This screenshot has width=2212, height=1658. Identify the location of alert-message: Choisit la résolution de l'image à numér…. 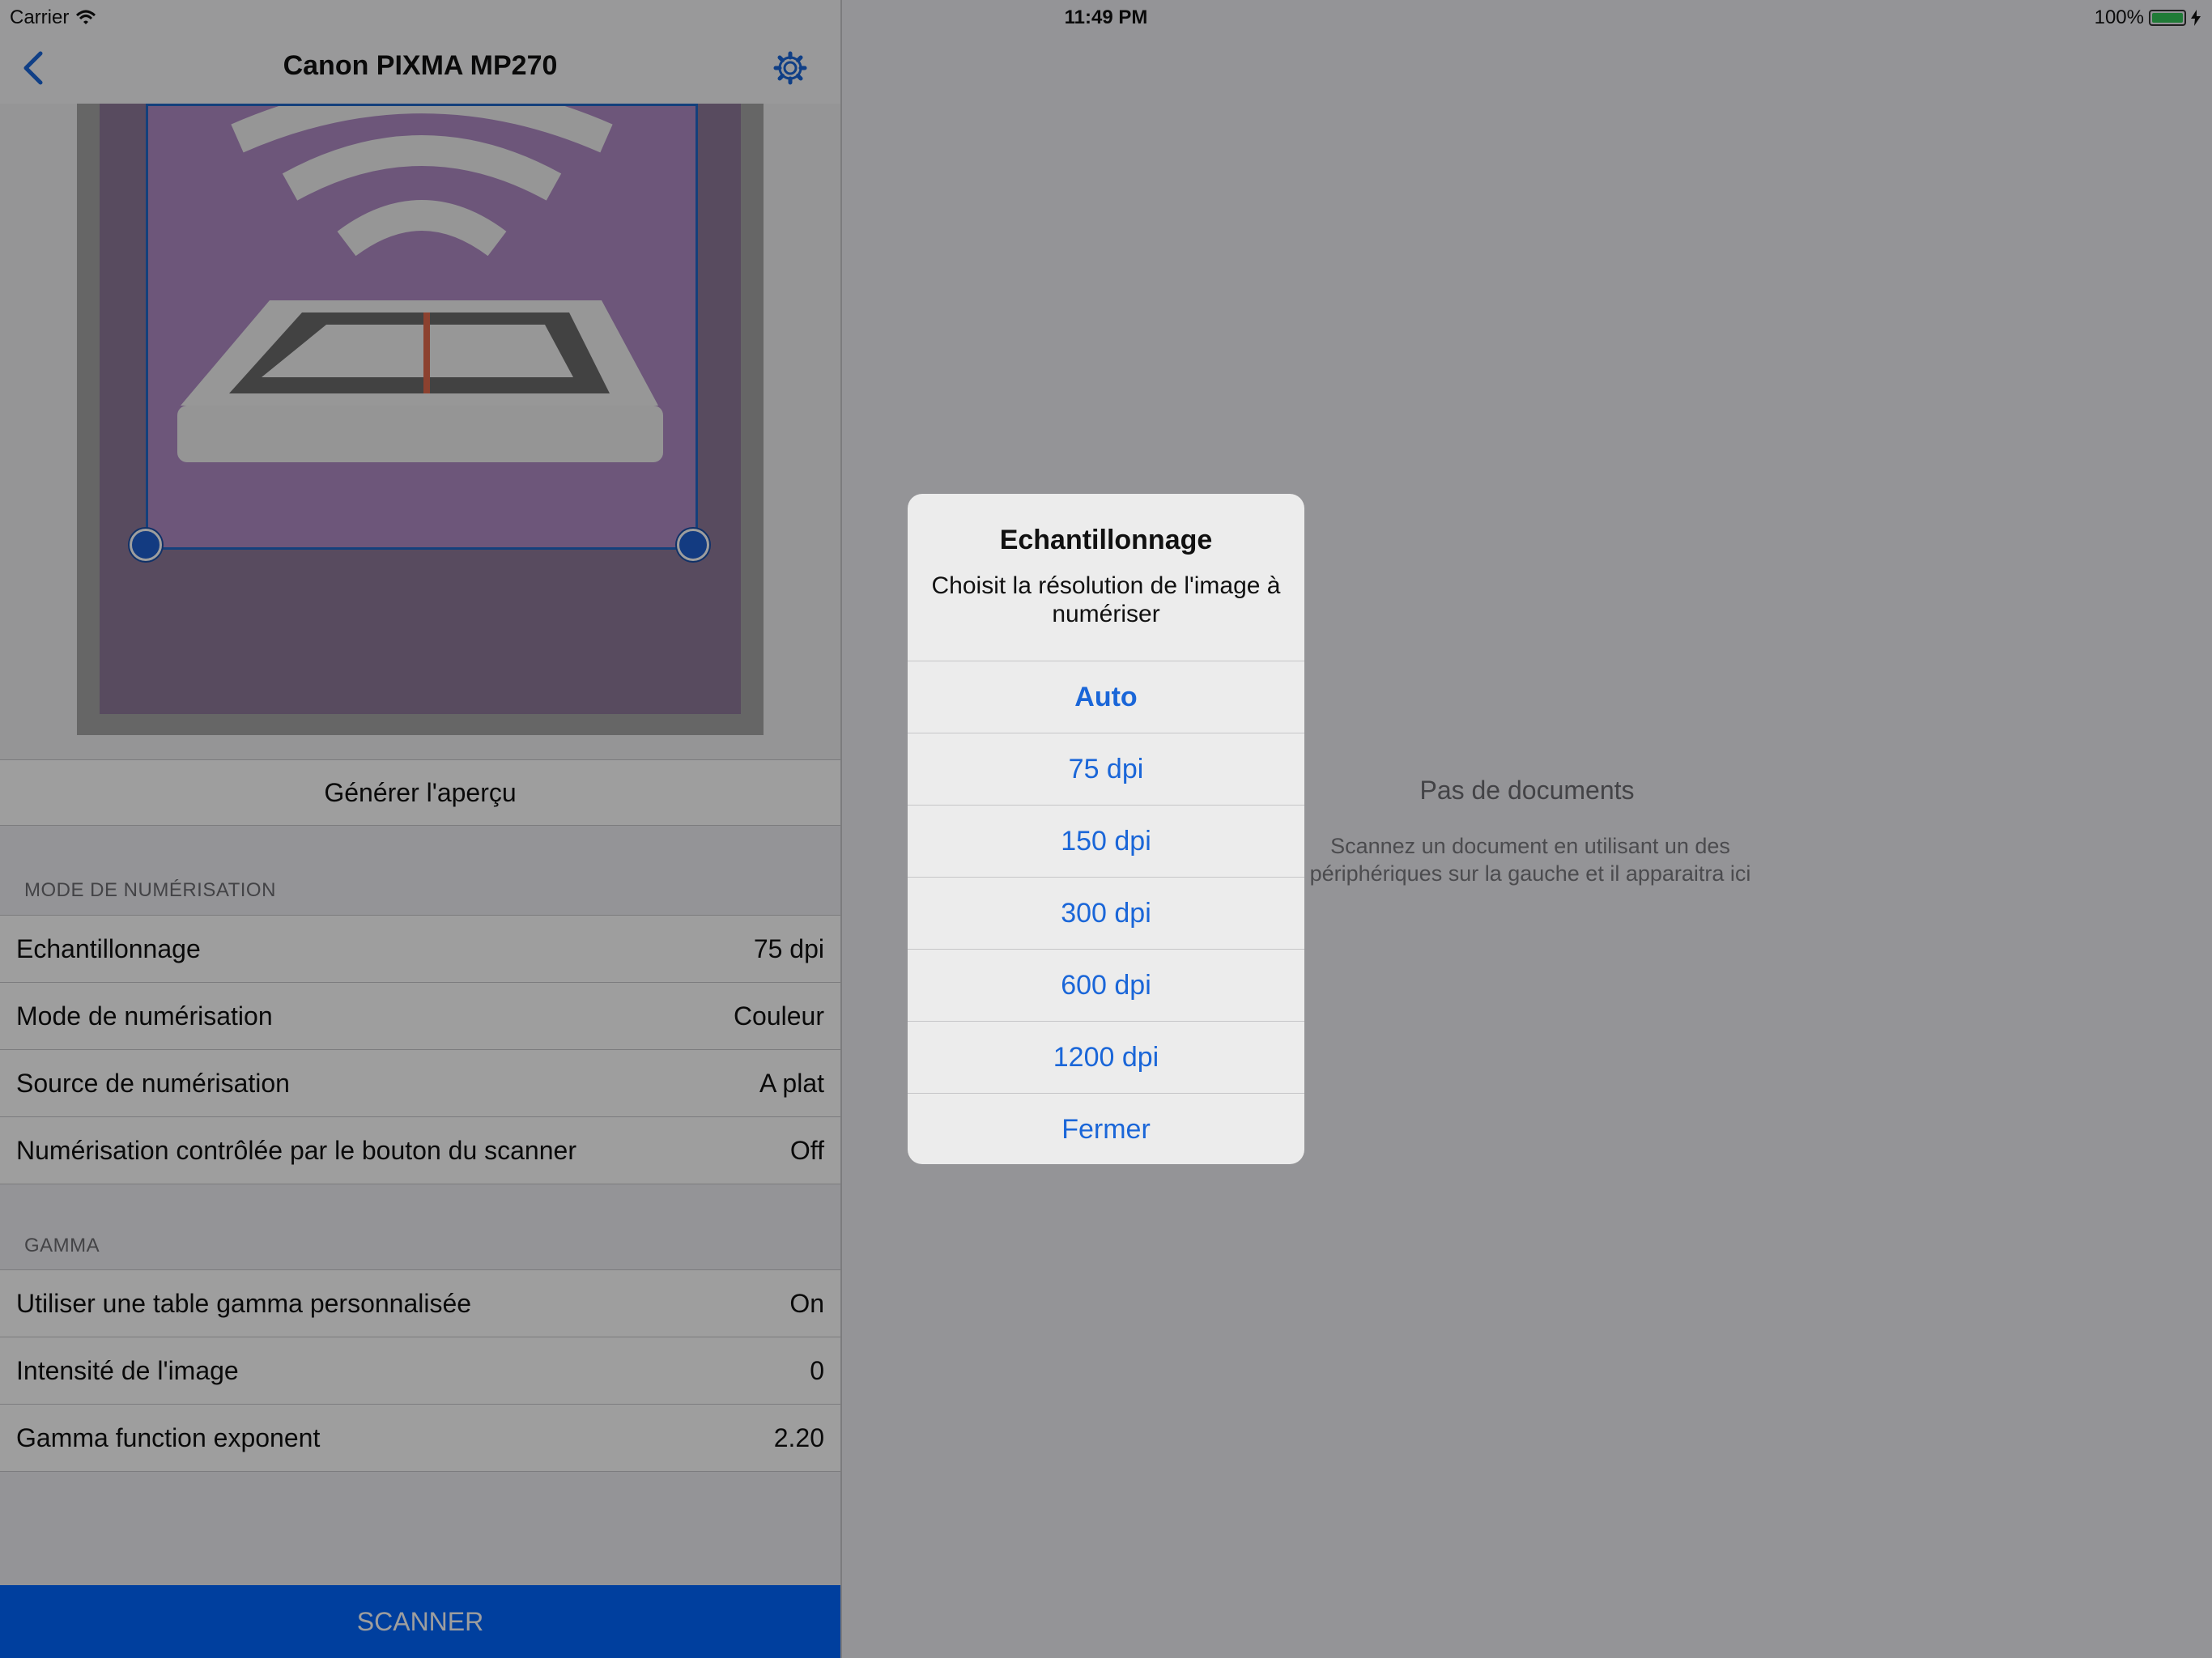
(1106, 599).